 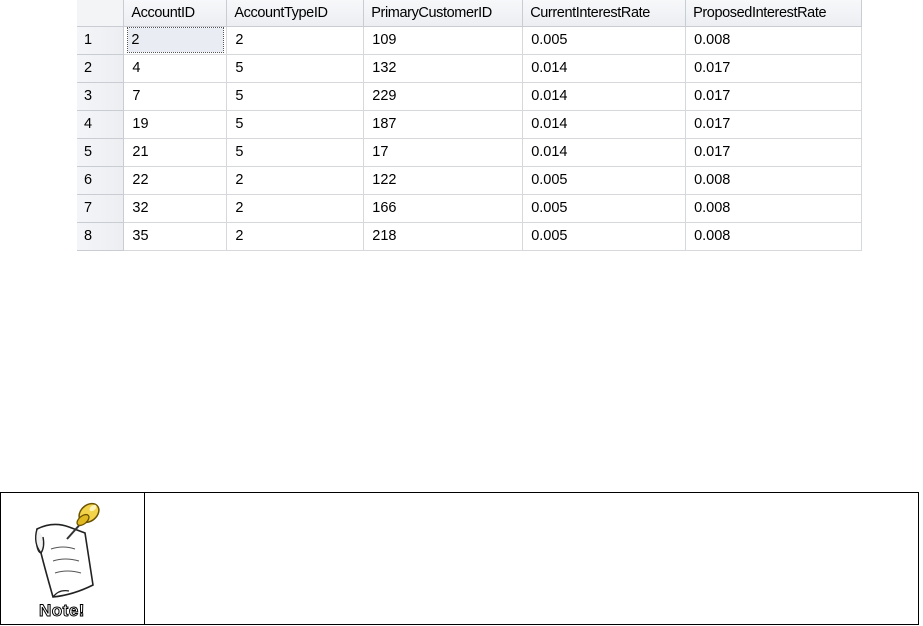 I want to click on row-number: 3, so click(x=101, y=96).